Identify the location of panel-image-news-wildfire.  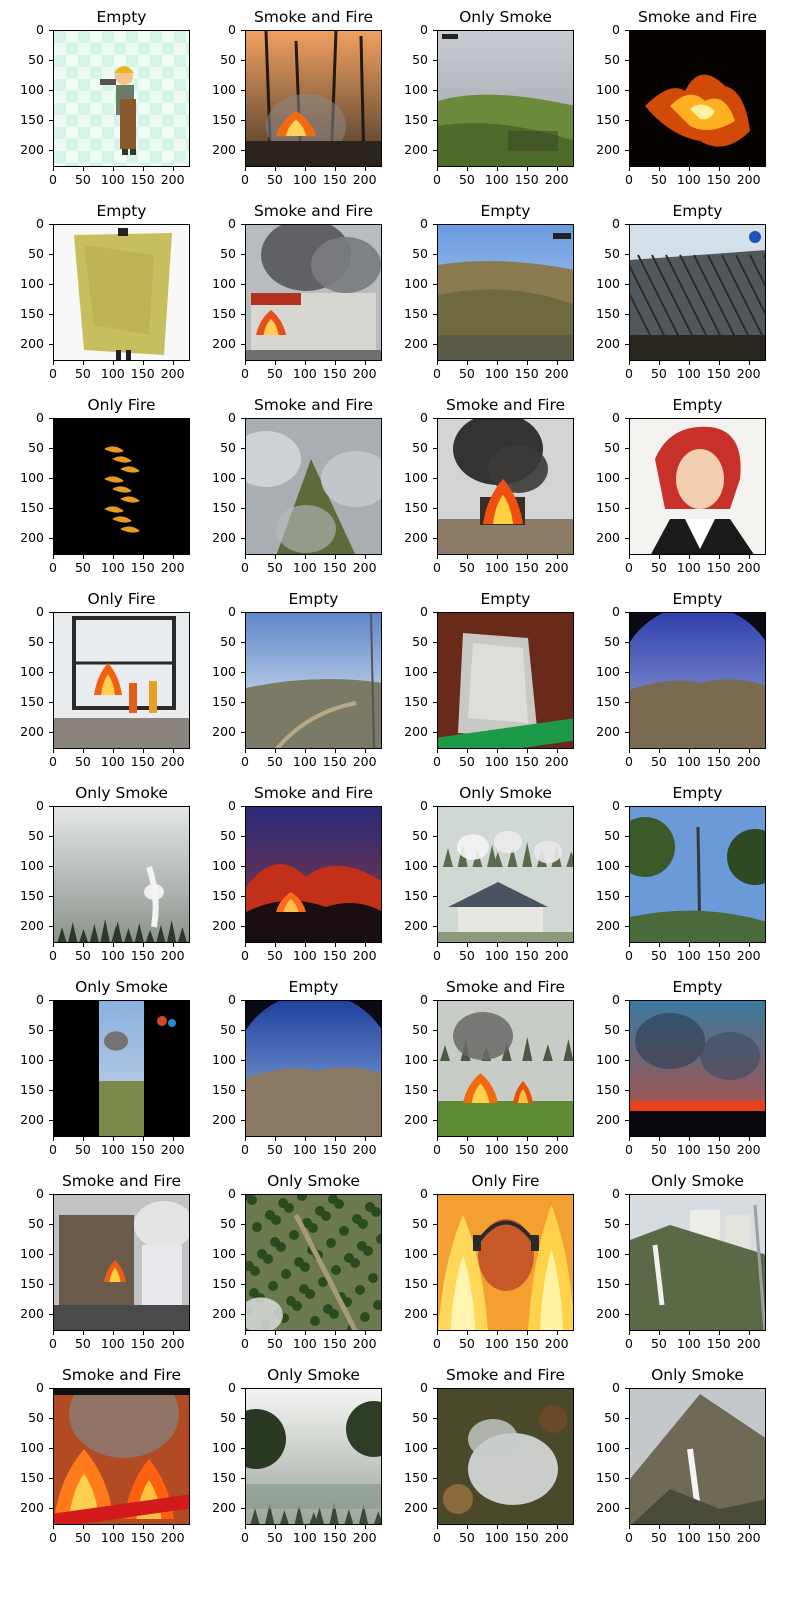
(121, 1456).